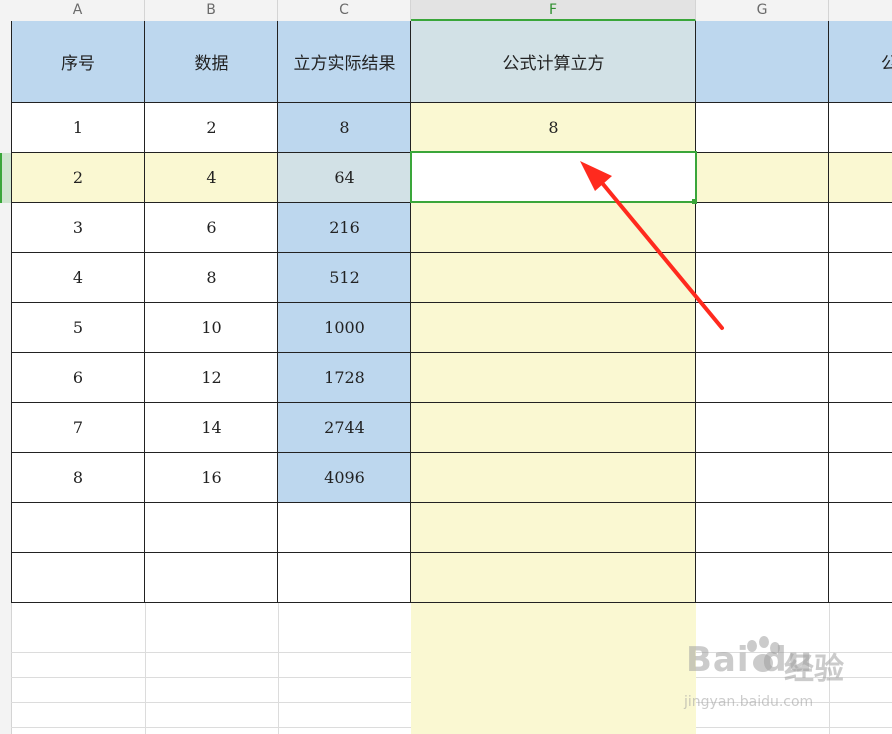 This screenshot has height=734, width=892. Describe the element at coordinates (749, 702) in the screenshot. I see `watermark-url: jingyan.baidu.com` at that location.